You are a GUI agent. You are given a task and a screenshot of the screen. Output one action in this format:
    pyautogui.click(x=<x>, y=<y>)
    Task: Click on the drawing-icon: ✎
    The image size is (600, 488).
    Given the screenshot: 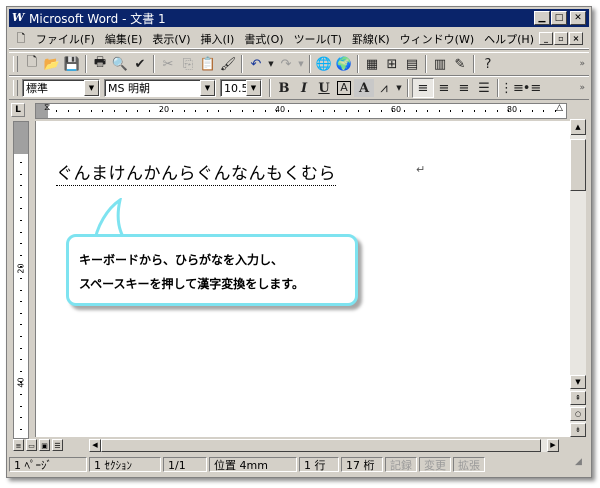 What is the action you would take?
    pyautogui.click(x=460, y=64)
    